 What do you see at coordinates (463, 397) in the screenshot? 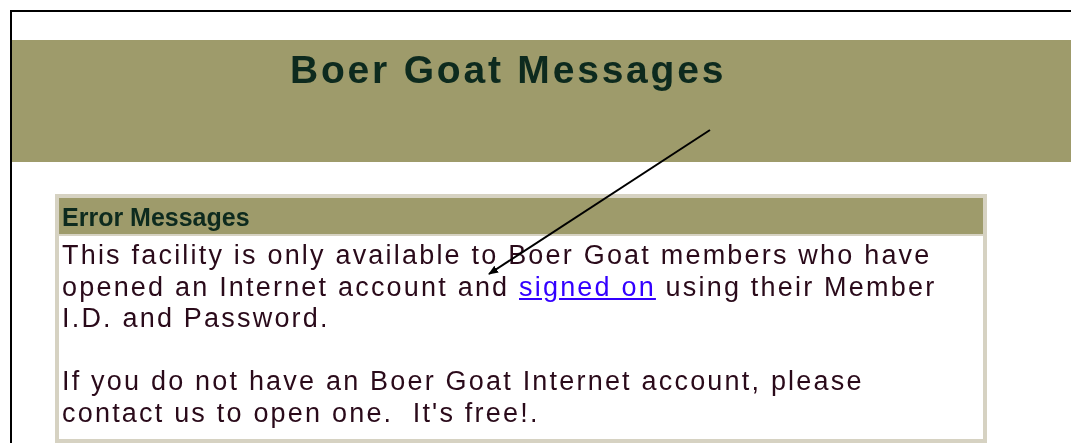
I see `message-paragraph: If you do not have an Boer Goat Internet account, please contact us to open one. It's free!.` at bounding box center [463, 397].